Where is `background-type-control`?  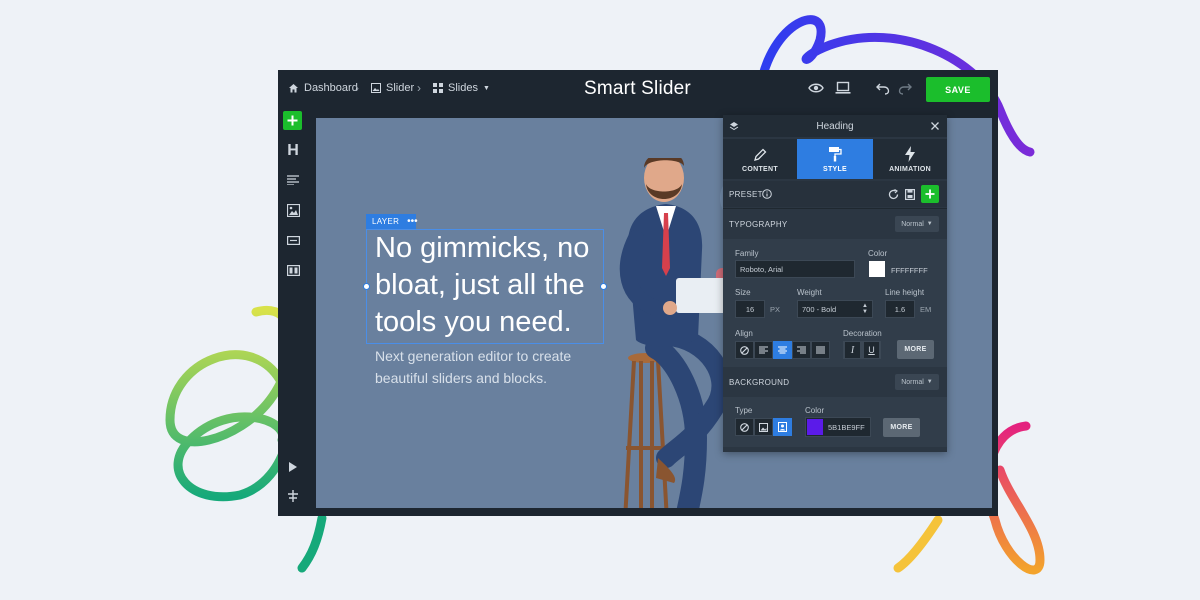 background-type-control is located at coordinates (763, 427).